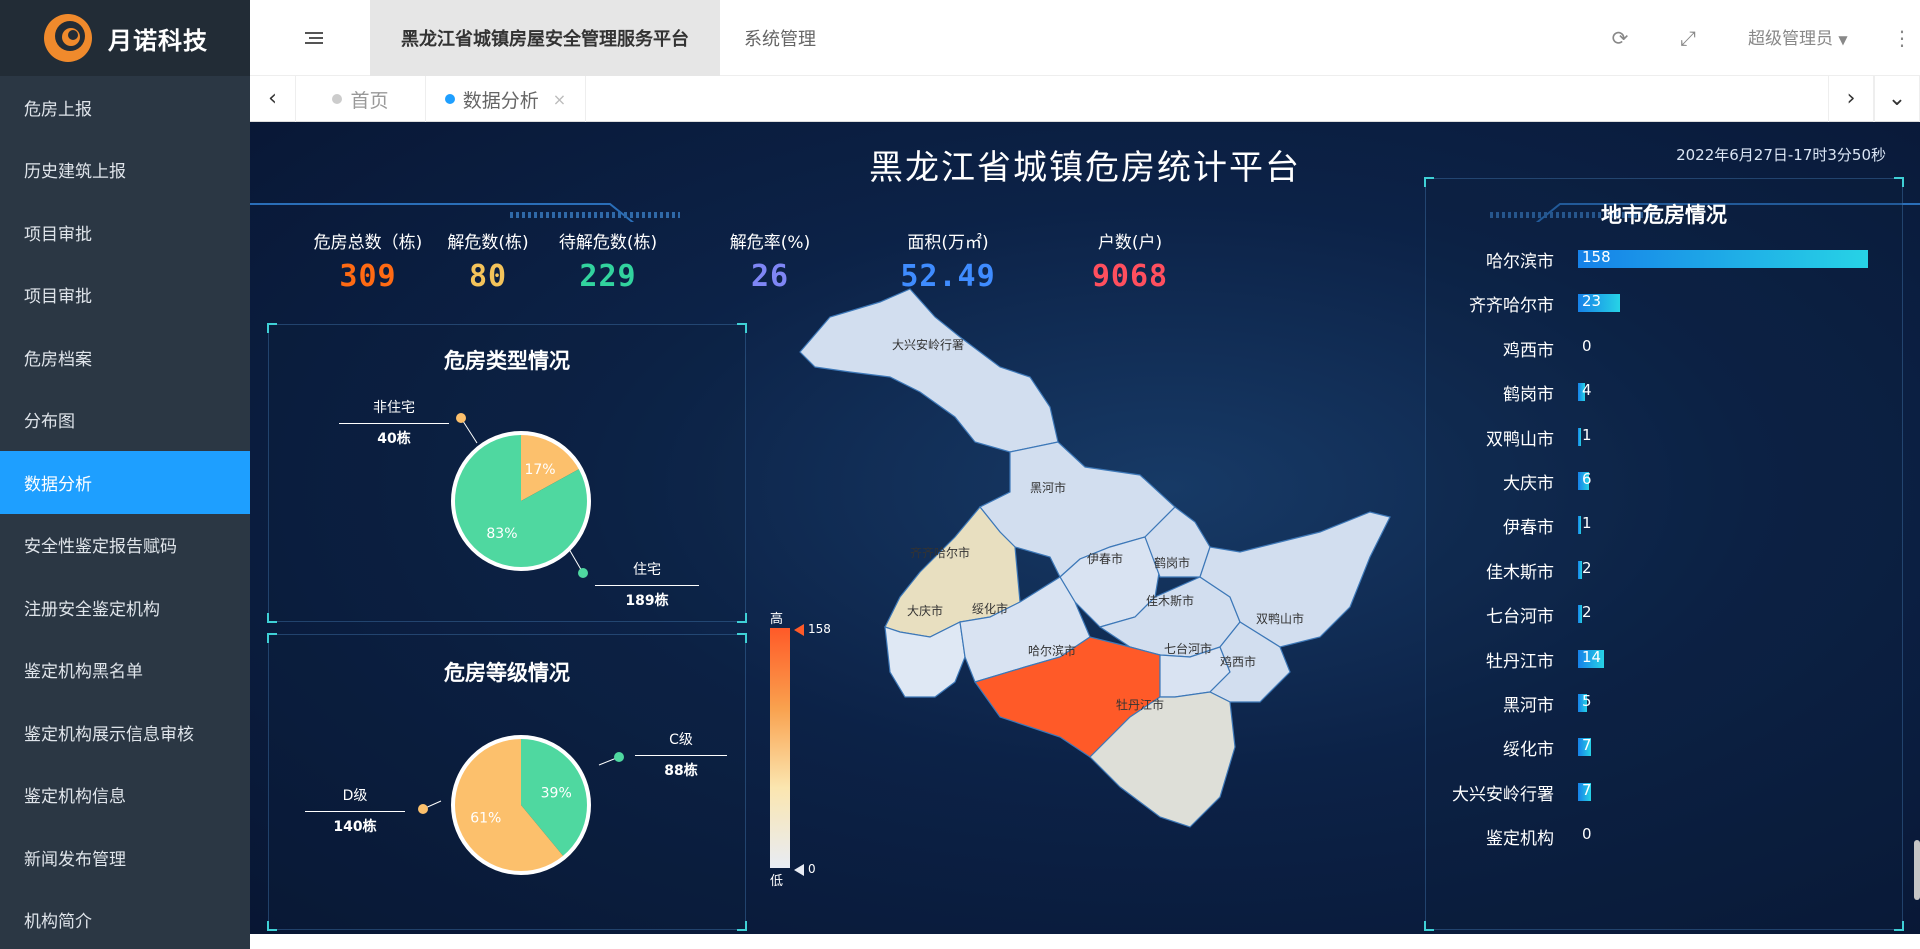  I want to click on city-name: 七台河市, so click(1520, 617).